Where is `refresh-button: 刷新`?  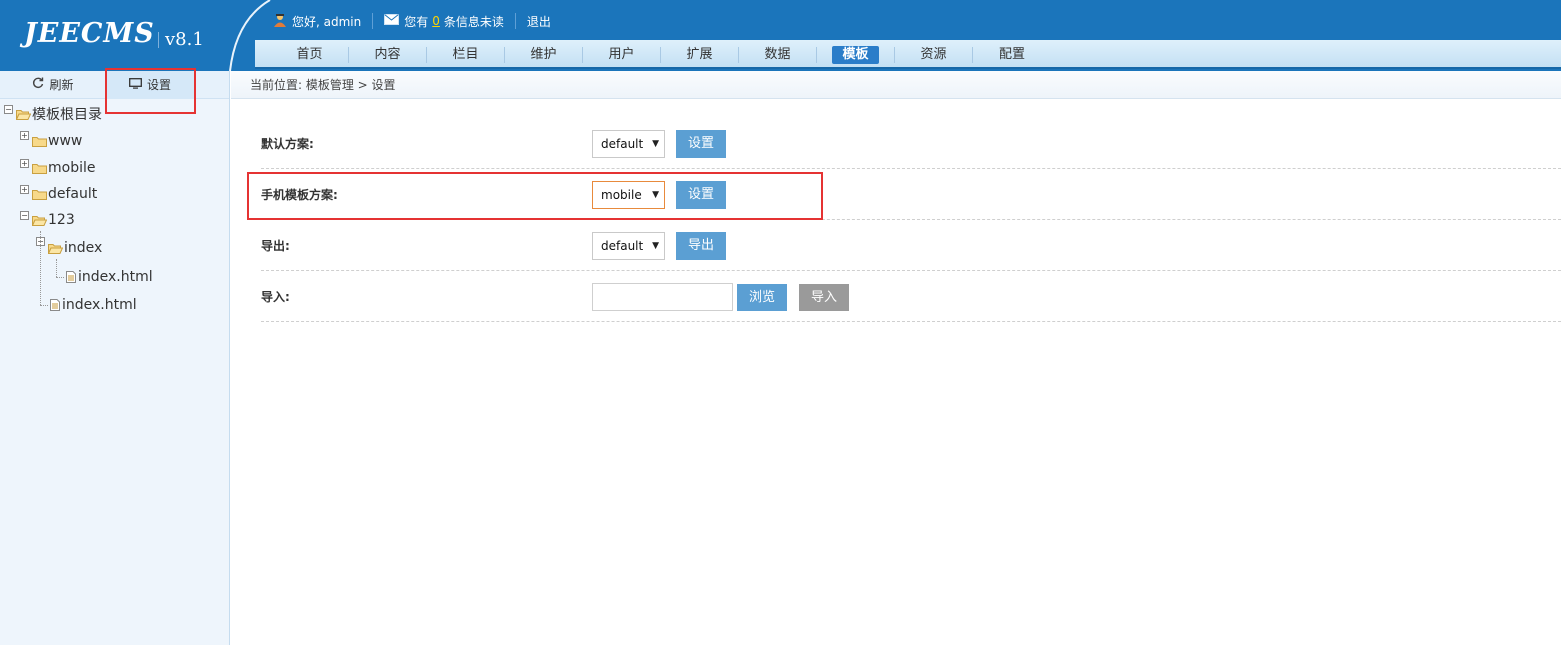 refresh-button: 刷新 is located at coordinates (53, 85).